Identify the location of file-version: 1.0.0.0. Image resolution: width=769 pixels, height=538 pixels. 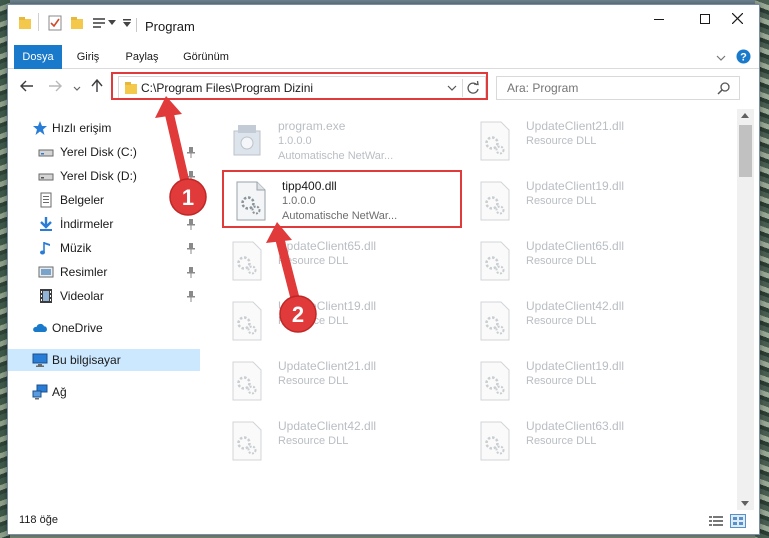
(295, 141).